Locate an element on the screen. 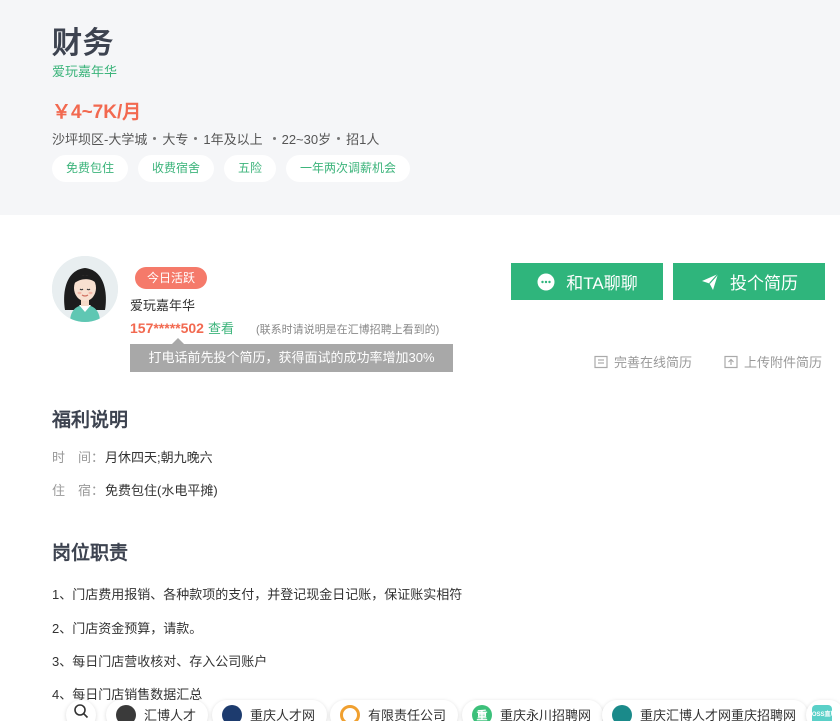  view-phone-link: 查看 is located at coordinates (221, 327).